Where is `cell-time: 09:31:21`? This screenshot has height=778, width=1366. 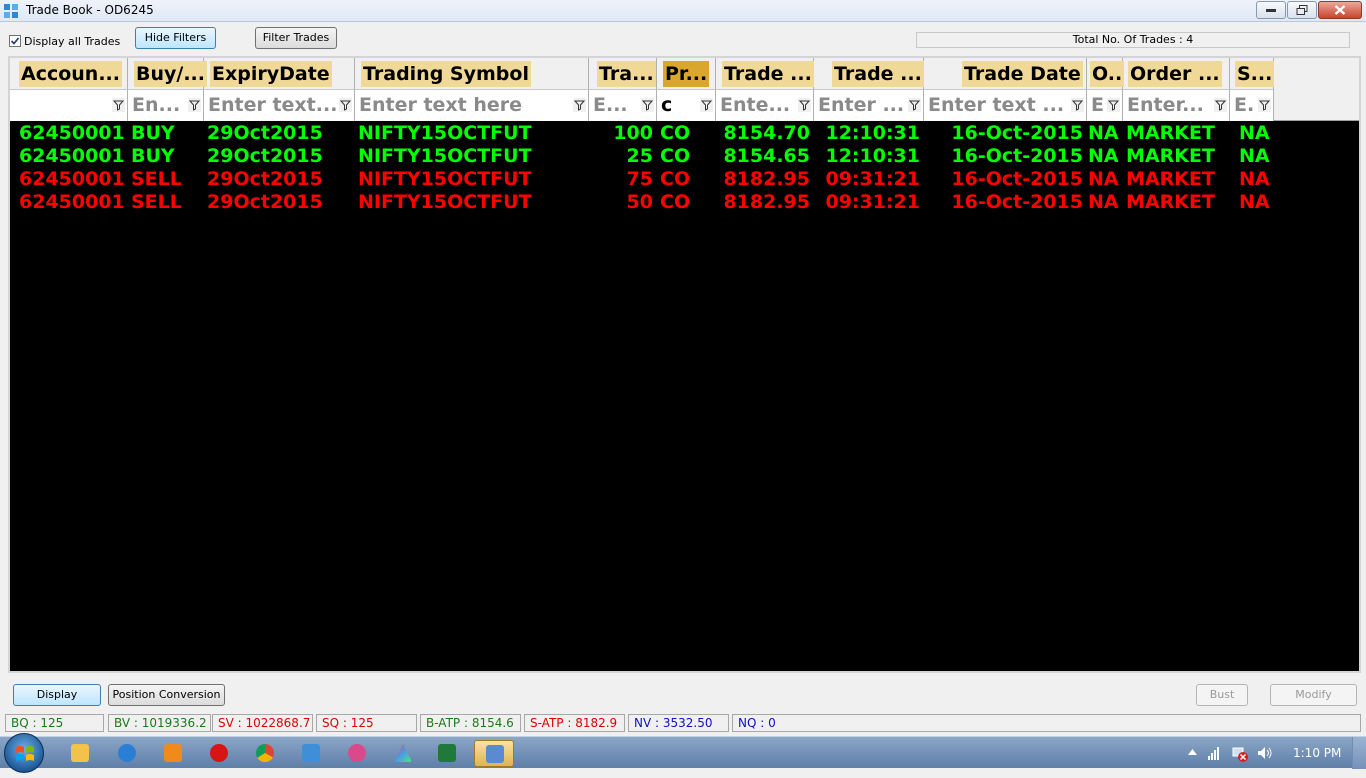
cell-time: 09:31:21 is located at coordinates (872, 179).